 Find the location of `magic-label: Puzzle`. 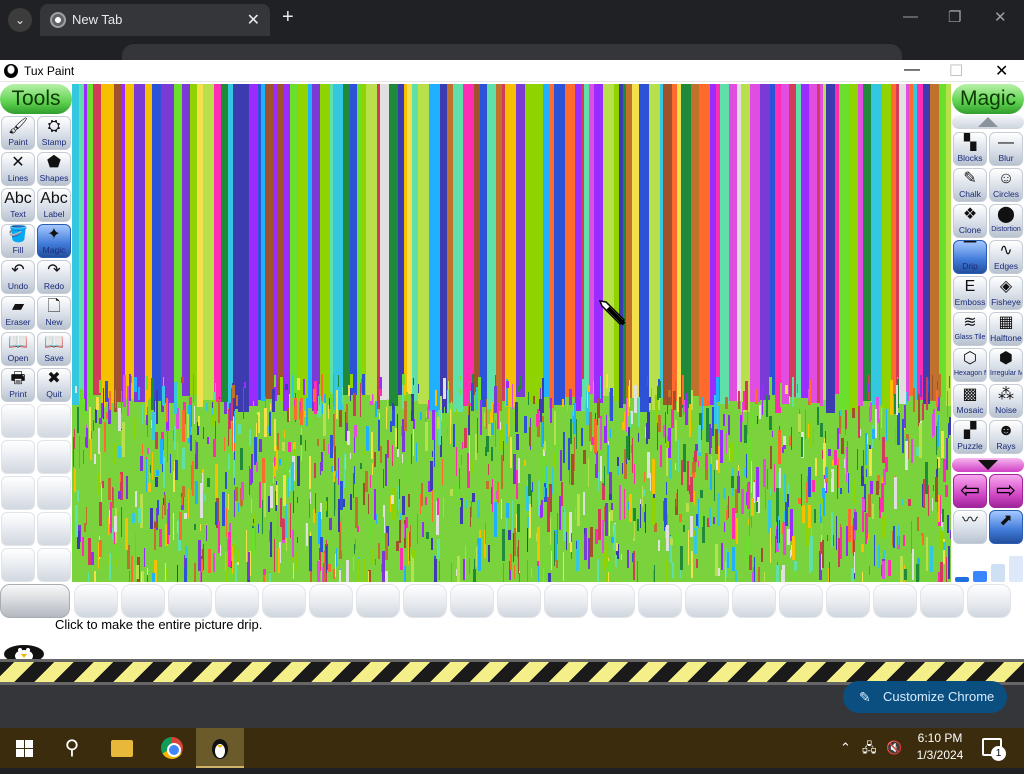

magic-label: Puzzle is located at coordinates (970, 446).